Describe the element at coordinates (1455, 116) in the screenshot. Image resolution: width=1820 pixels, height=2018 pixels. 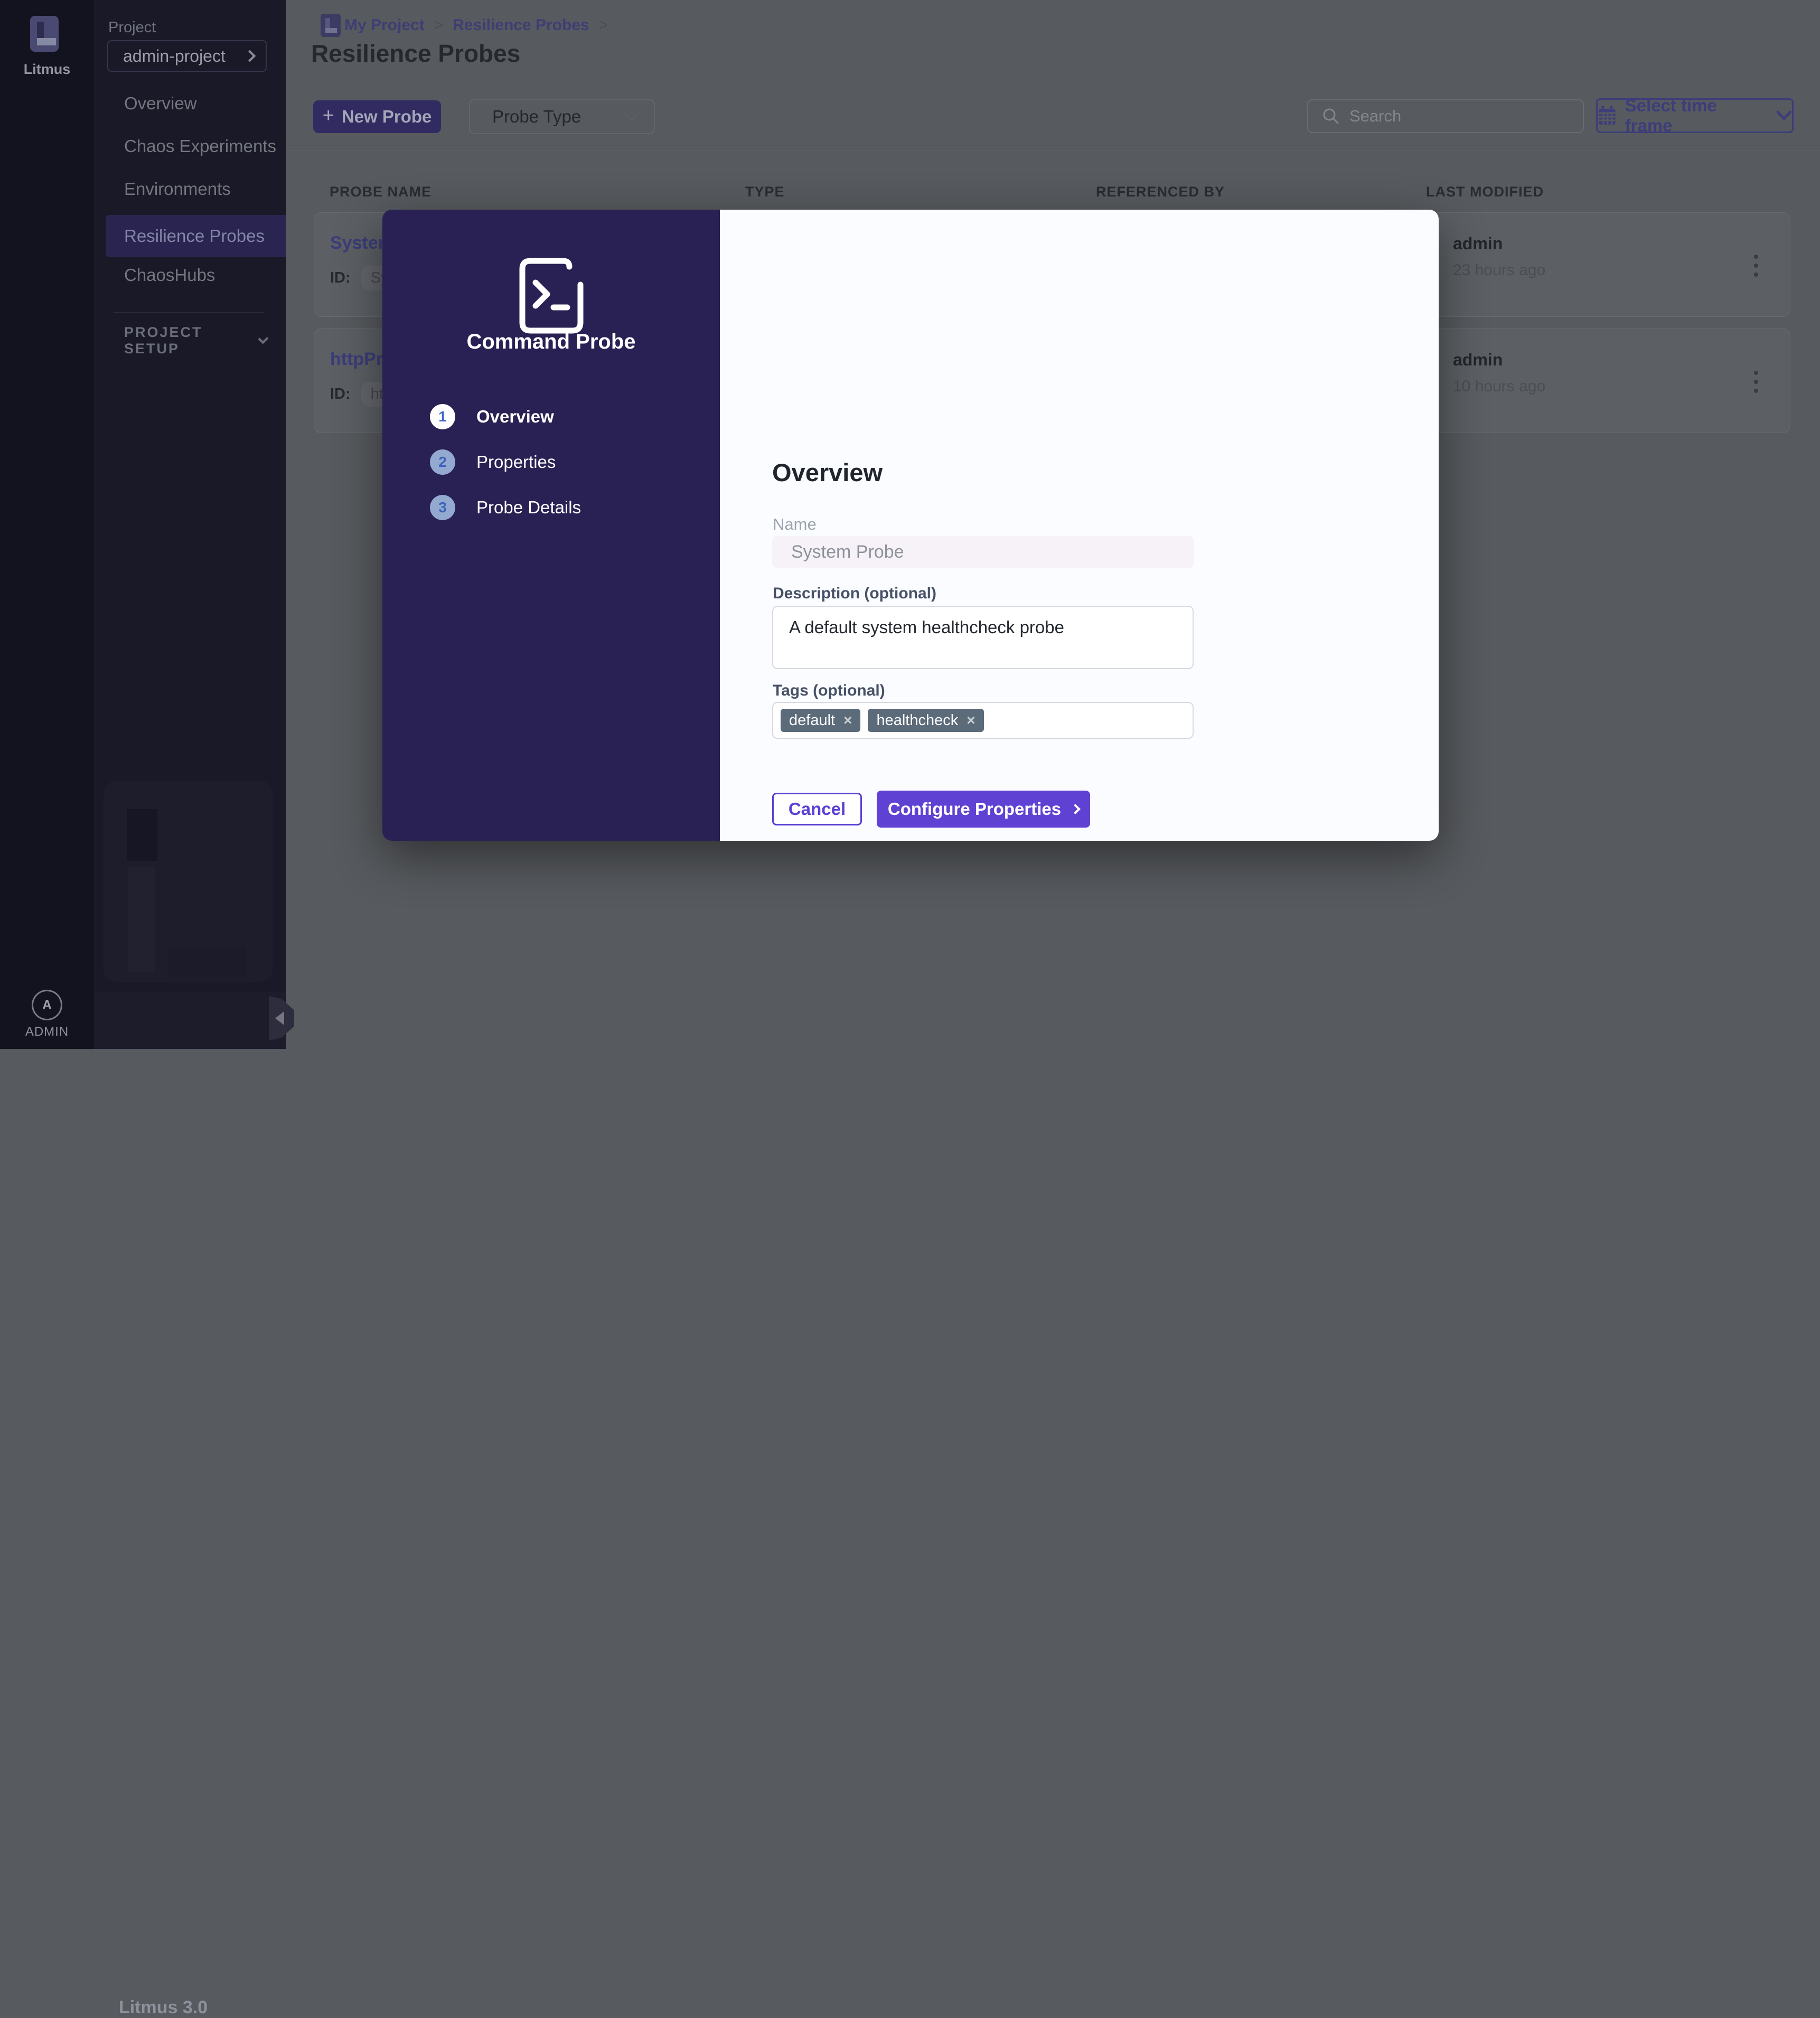
I see `search-input` at that location.